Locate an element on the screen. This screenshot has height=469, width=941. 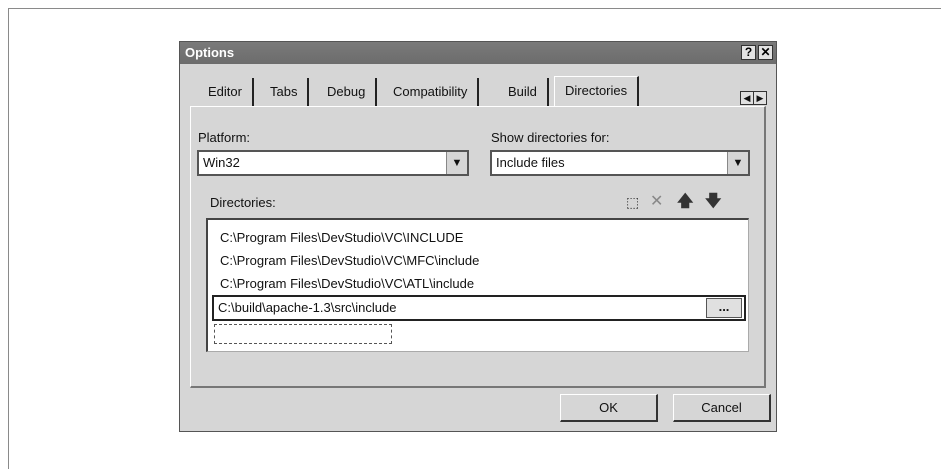
directory-edit-value: C:\build\apache-1.3\src\include is located at coordinates (307, 307).